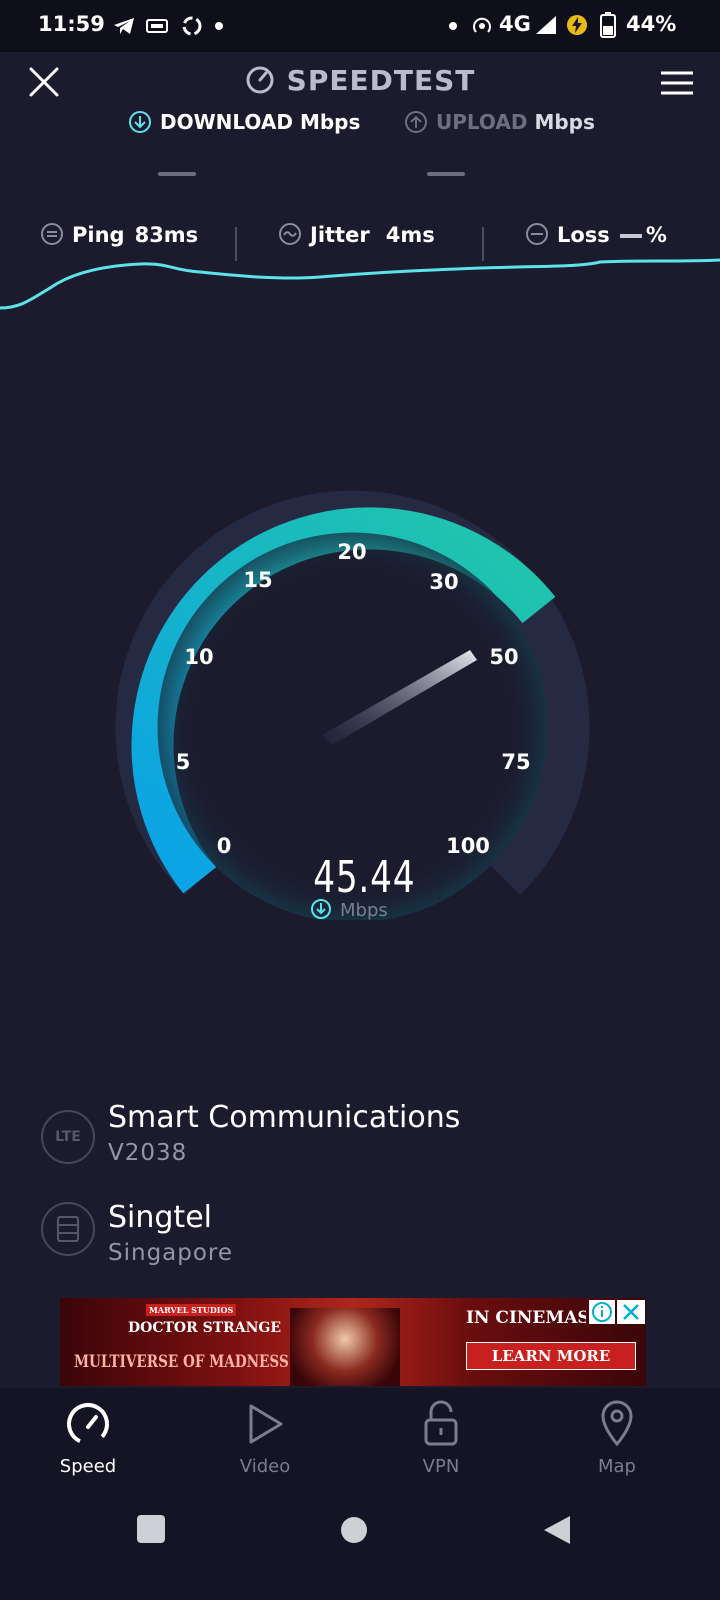 The height and width of the screenshot is (1600, 720). Describe the element at coordinates (160, 1217) in the screenshot. I see `server-name: Singtel` at that location.